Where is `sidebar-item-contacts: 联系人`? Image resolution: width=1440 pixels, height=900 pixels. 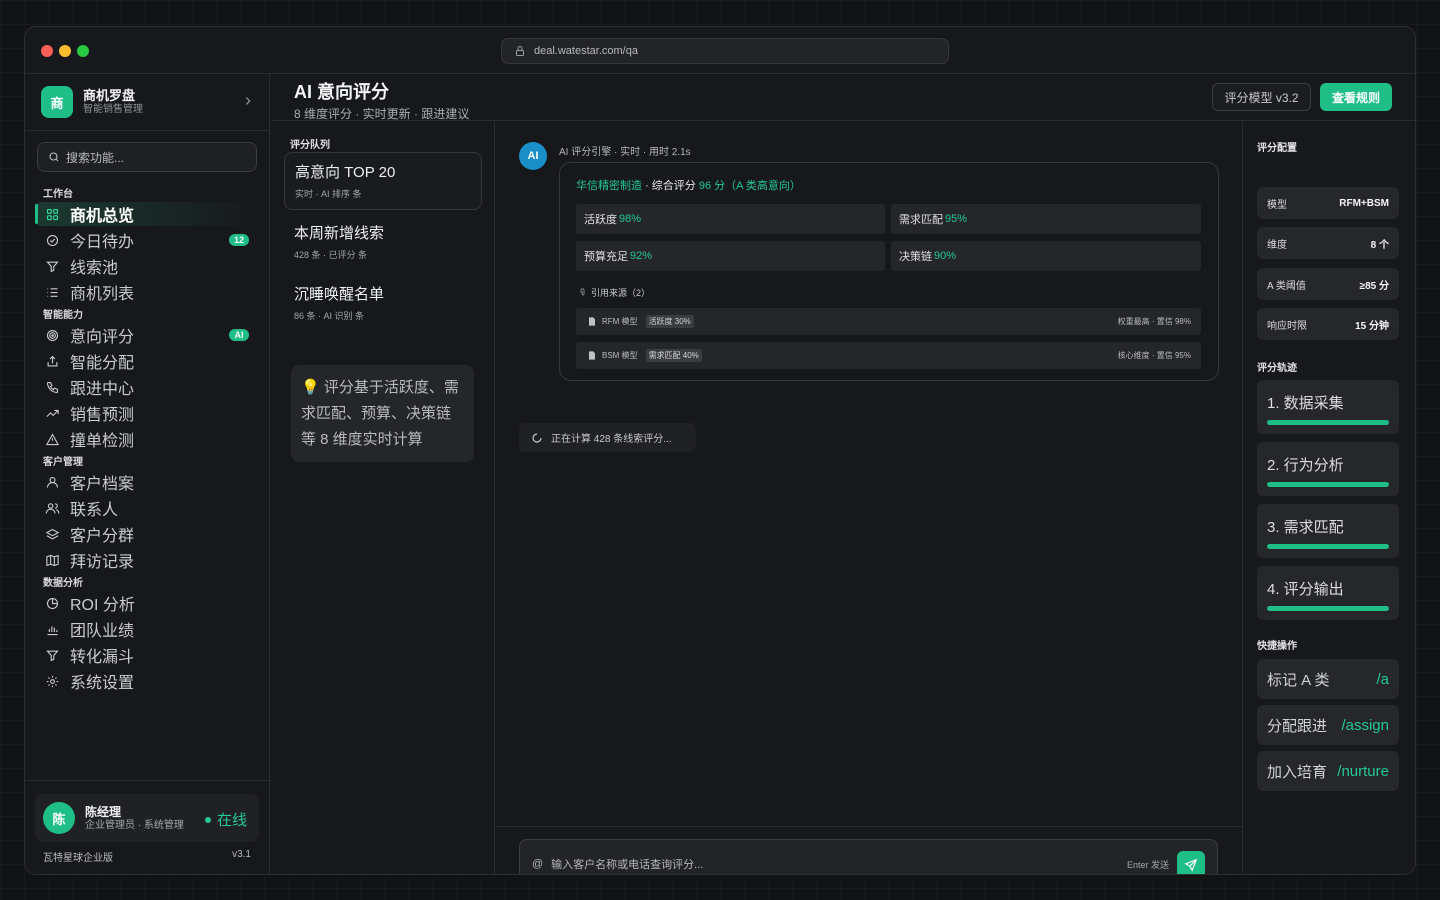
sidebar-item-contacts: 联系人 is located at coordinates (147, 508).